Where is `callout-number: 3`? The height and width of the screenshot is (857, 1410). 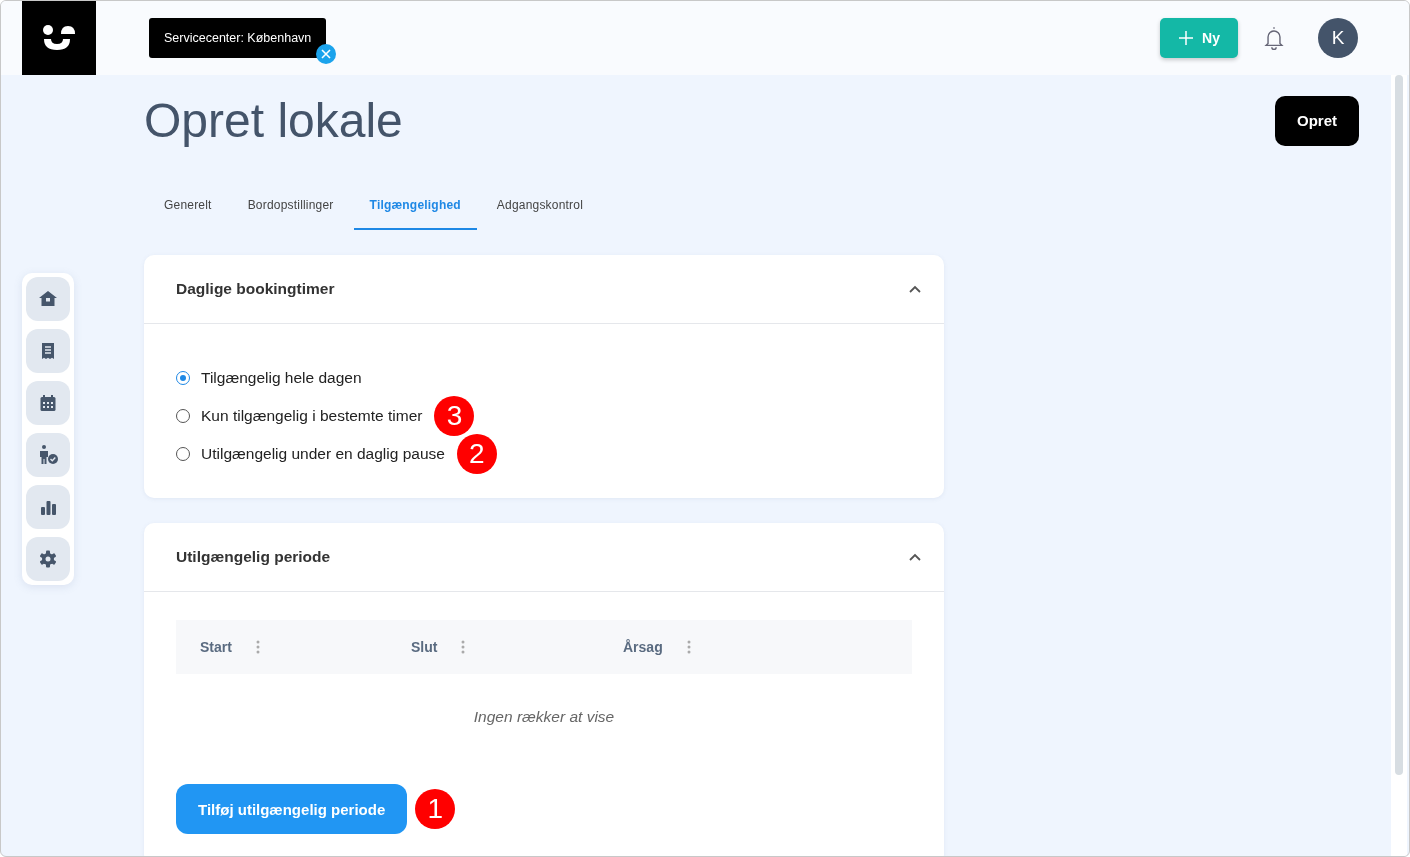
callout-number: 3 is located at coordinates (454, 416).